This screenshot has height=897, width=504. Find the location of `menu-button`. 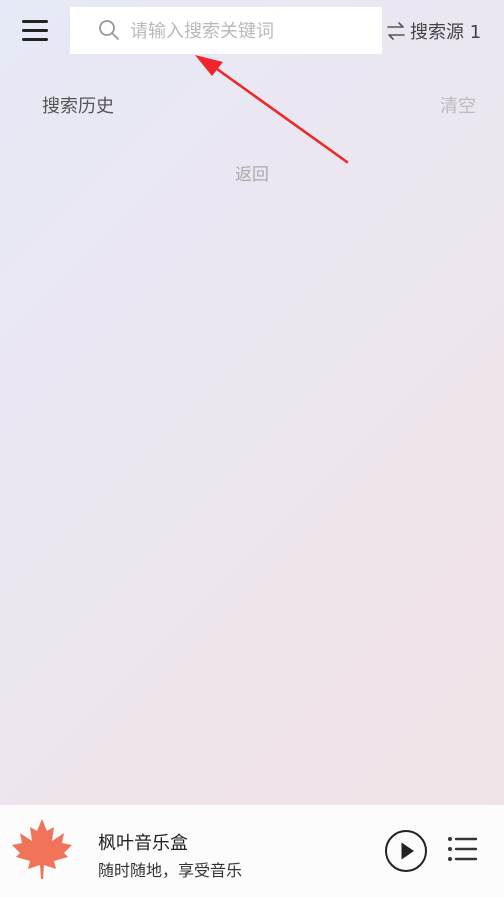

menu-button is located at coordinates (35, 31).